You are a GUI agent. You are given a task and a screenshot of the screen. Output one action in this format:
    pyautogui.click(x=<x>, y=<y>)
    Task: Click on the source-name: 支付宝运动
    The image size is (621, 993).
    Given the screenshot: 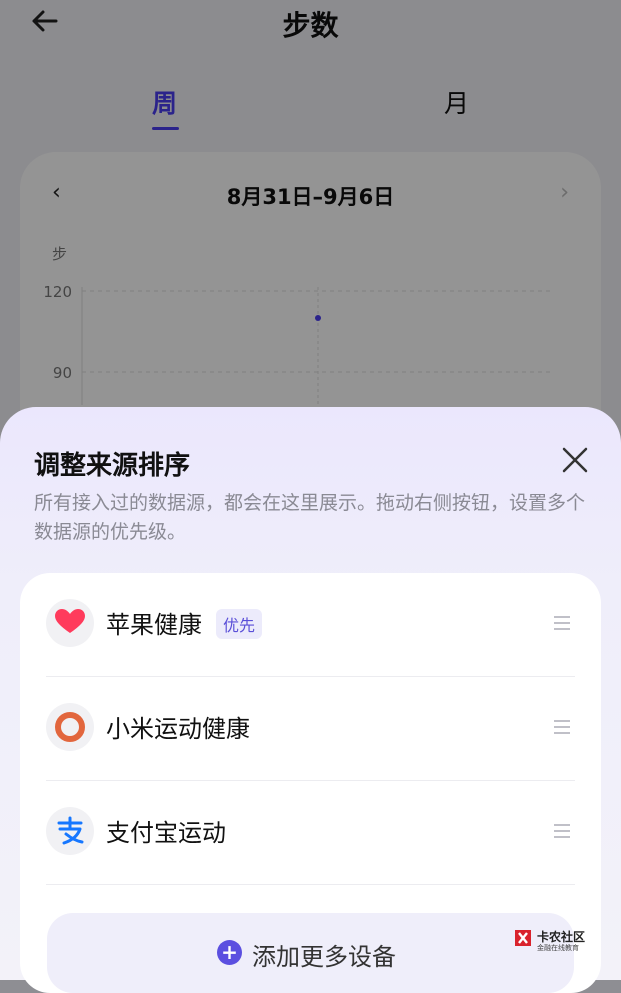 What is the action you would take?
    pyautogui.click(x=166, y=833)
    